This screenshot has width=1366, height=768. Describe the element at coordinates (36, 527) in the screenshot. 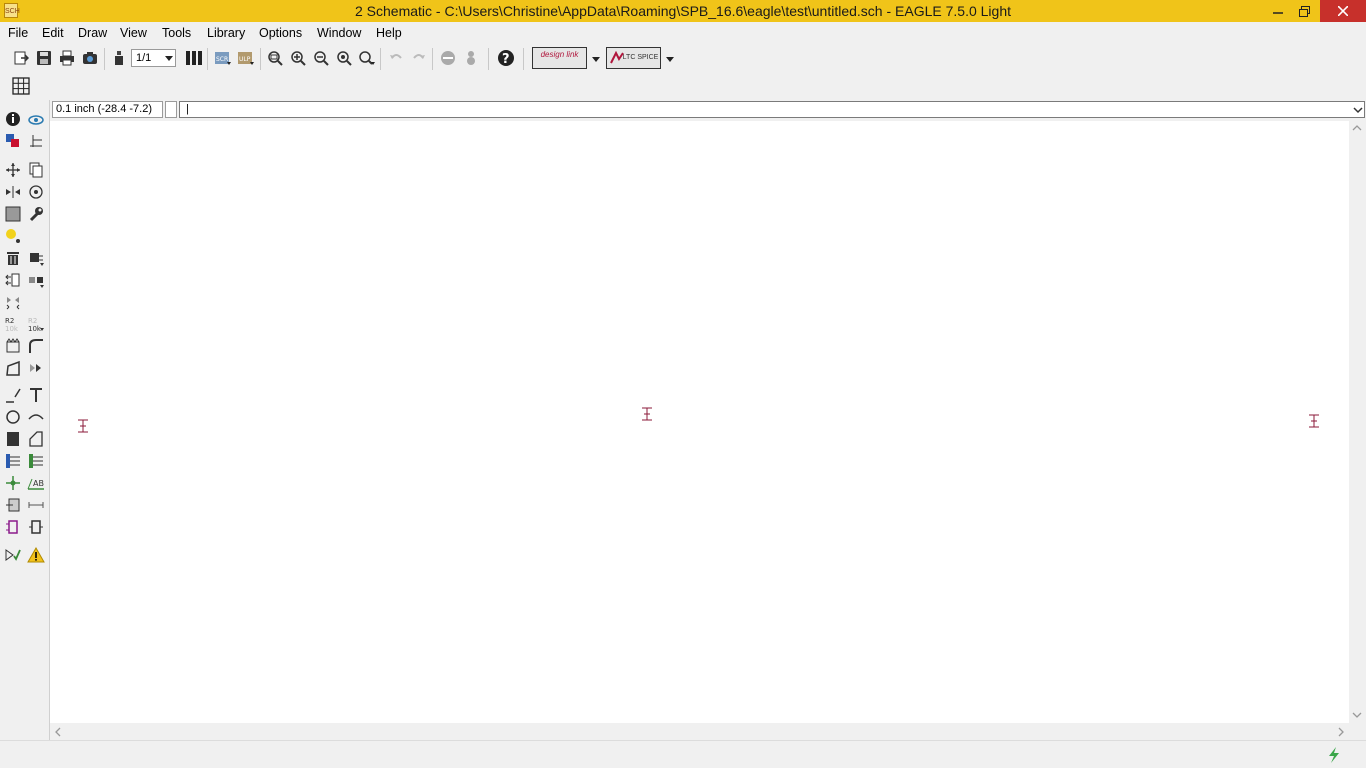

I see `module-button` at that location.